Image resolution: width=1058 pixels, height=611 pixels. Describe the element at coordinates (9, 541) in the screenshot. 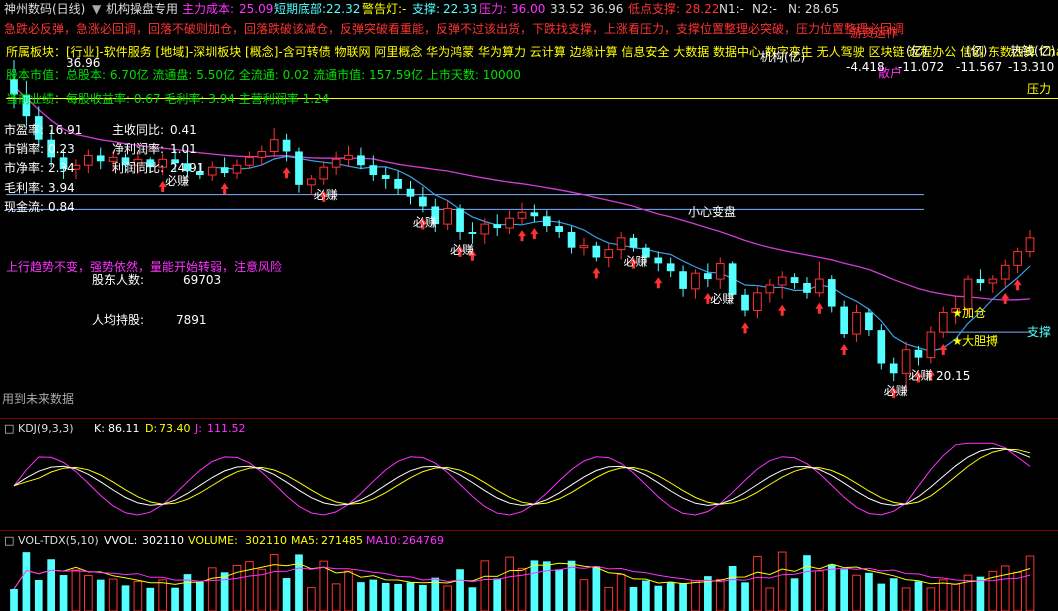

I see `collapse-icon: □` at that location.